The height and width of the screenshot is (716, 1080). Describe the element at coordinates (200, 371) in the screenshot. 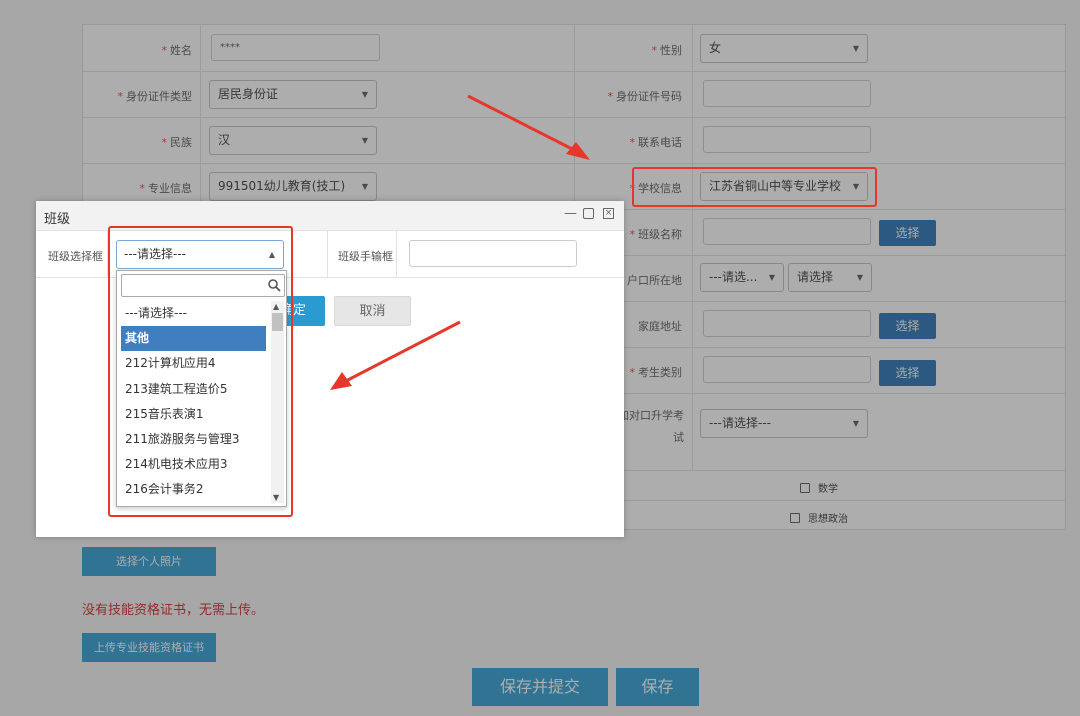

I see `annotation-box-dropdown` at that location.